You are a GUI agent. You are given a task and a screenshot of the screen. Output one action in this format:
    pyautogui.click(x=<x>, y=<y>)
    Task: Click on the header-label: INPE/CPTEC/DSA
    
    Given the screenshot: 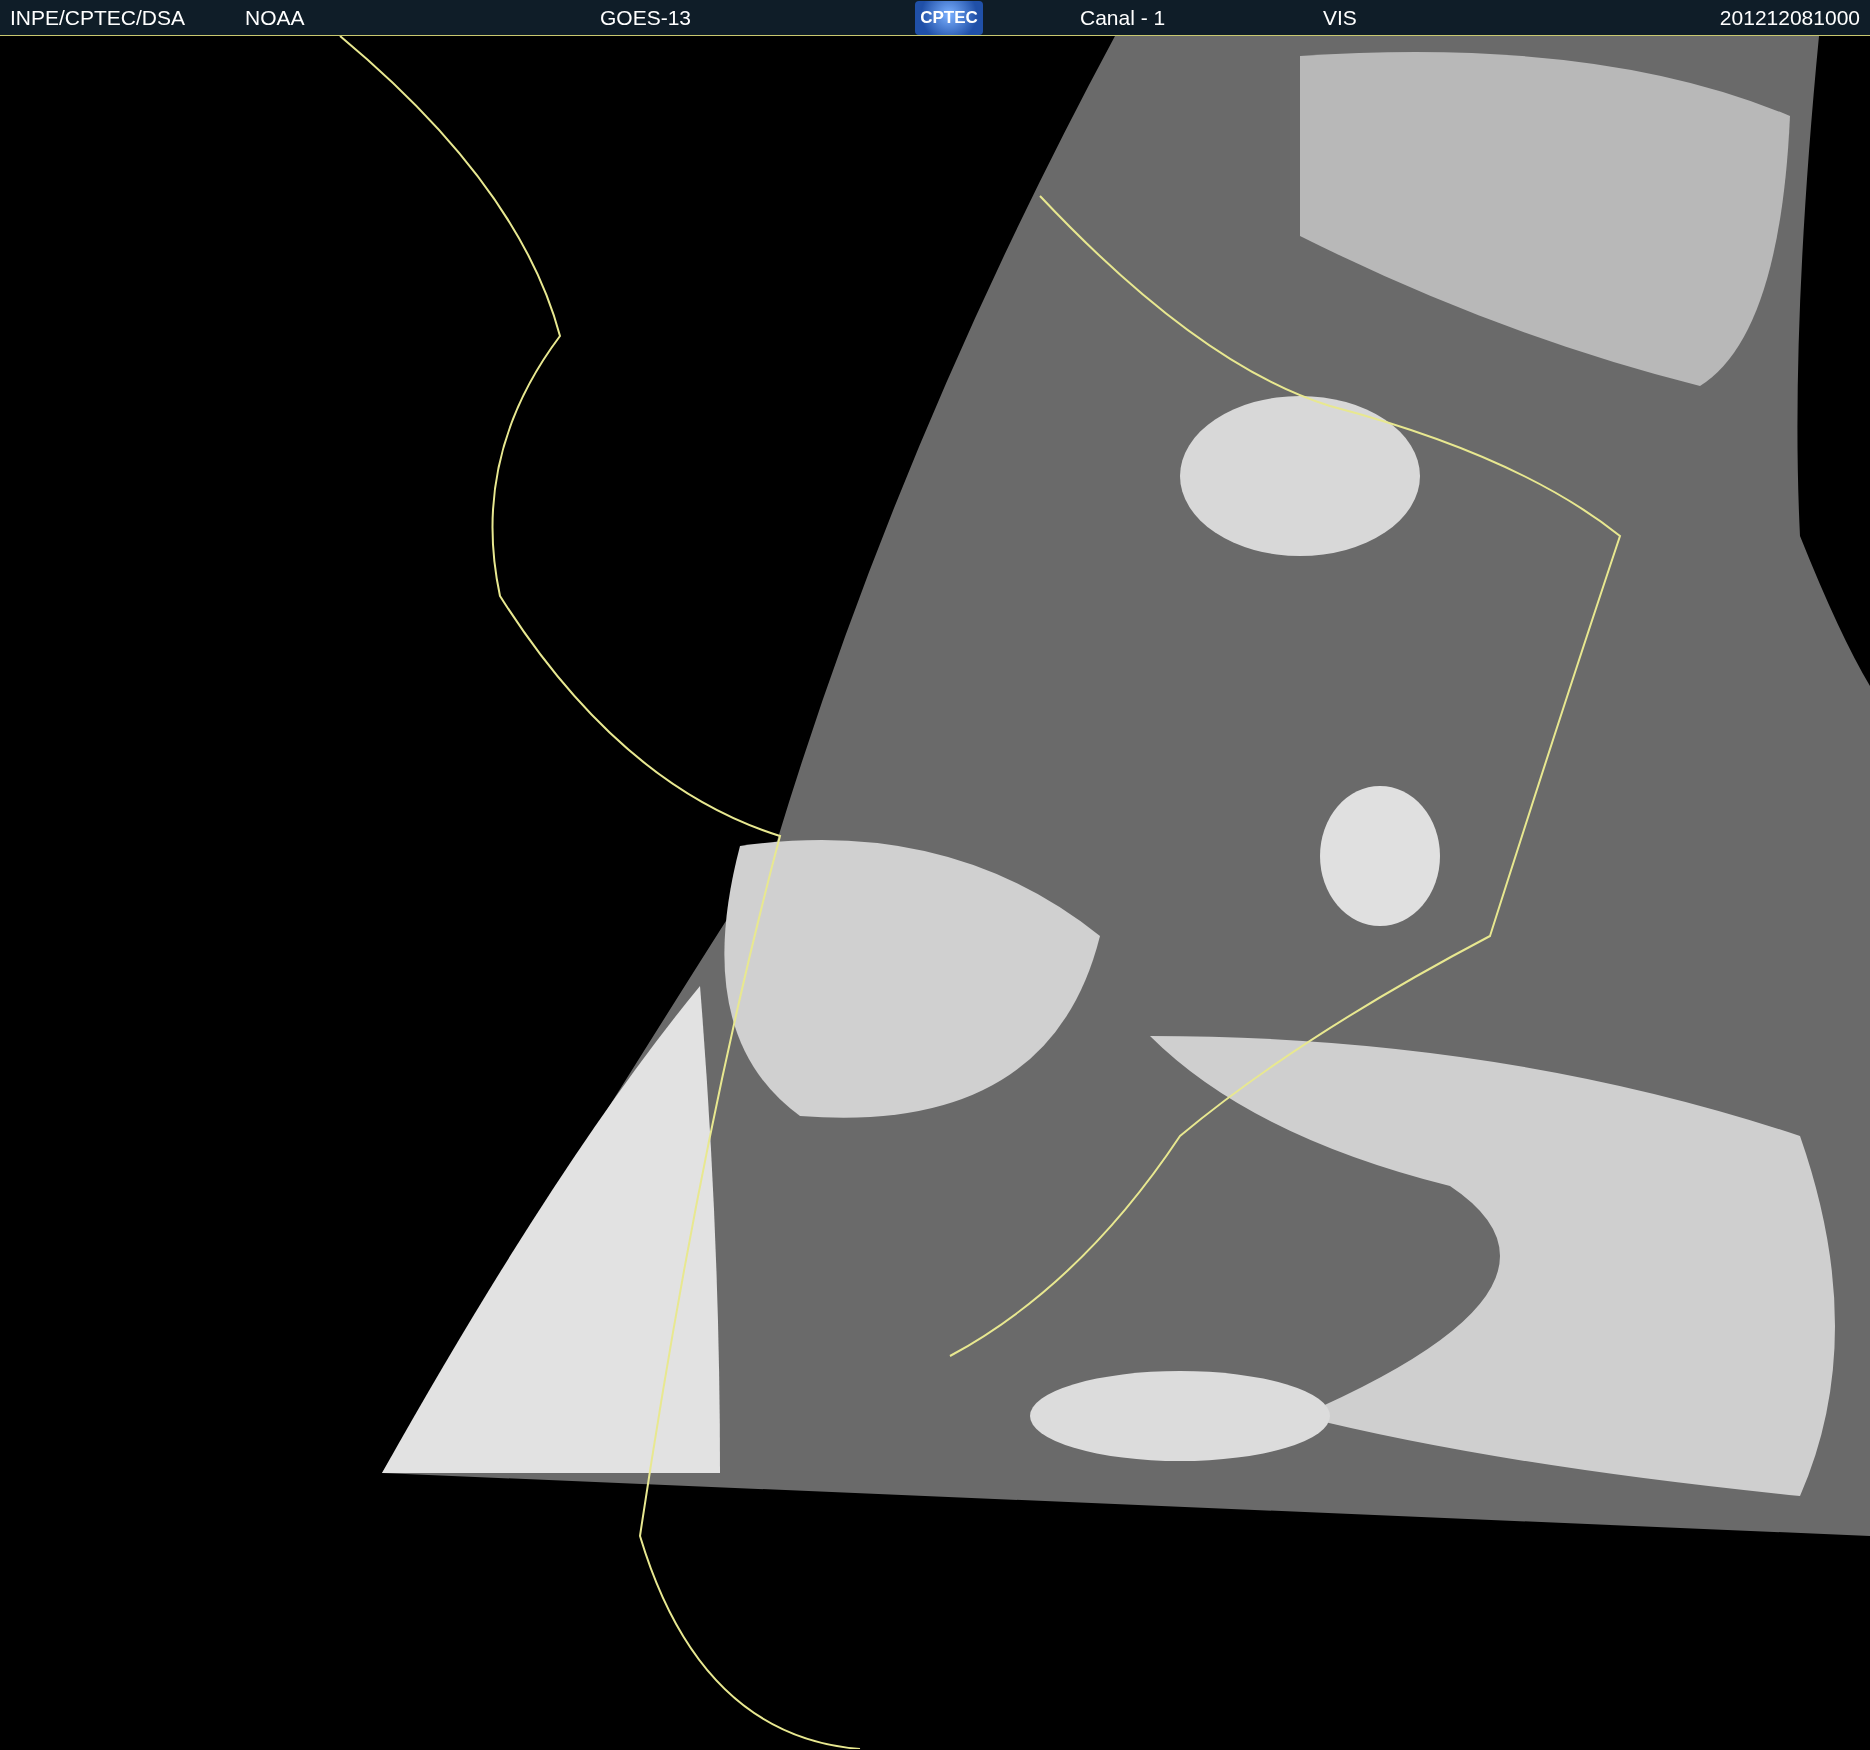 What is the action you would take?
    pyautogui.click(x=98, y=17)
    